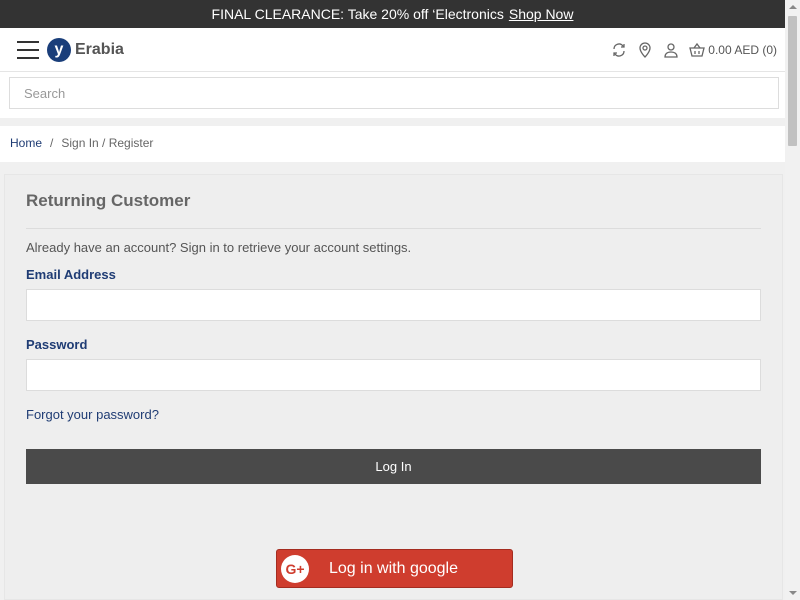 The width and height of the screenshot is (800, 600). Describe the element at coordinates (792, 593) in the screenshot. I see `scroll-down-arrow-icon` at that location.